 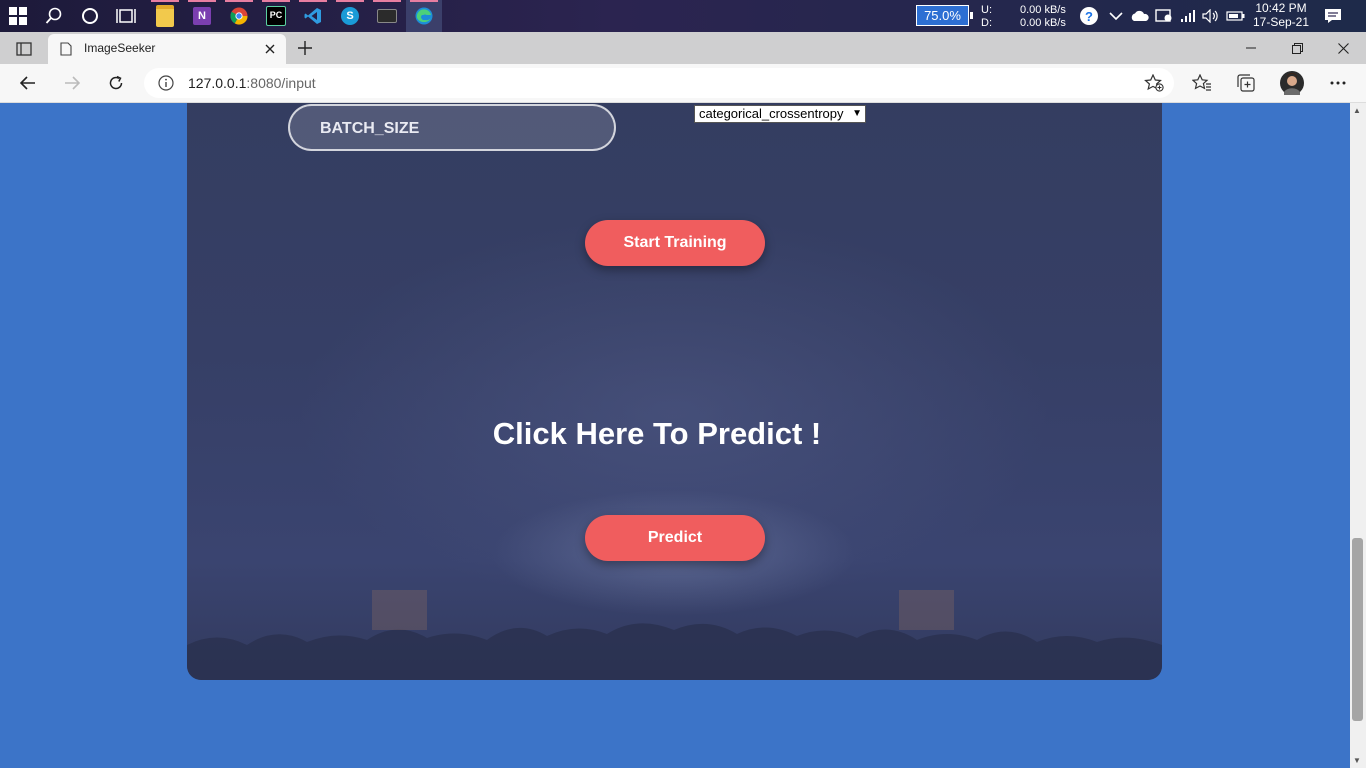 What do you see at coordinates (452, 127) in the screenshot?
I see `batch-size-input: BATCH_SIZE` at bounding box center [452, 127].